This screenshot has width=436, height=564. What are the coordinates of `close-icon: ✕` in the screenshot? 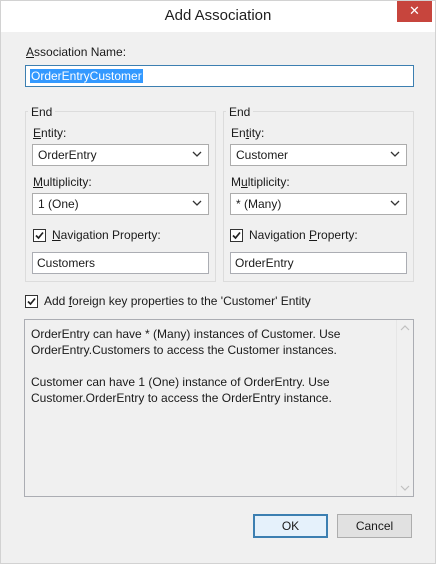 It's located at (414, 10).